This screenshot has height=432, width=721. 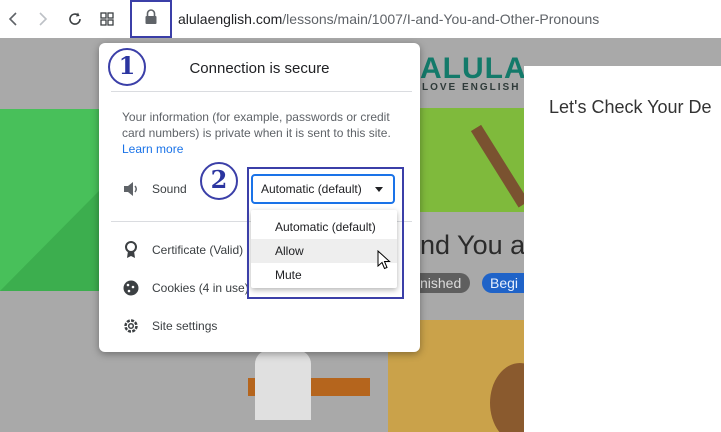 What do you see at coordinates (445, 283) in the screenshot?
I see `finished-badge: nished` at bounding box center [445, 283].